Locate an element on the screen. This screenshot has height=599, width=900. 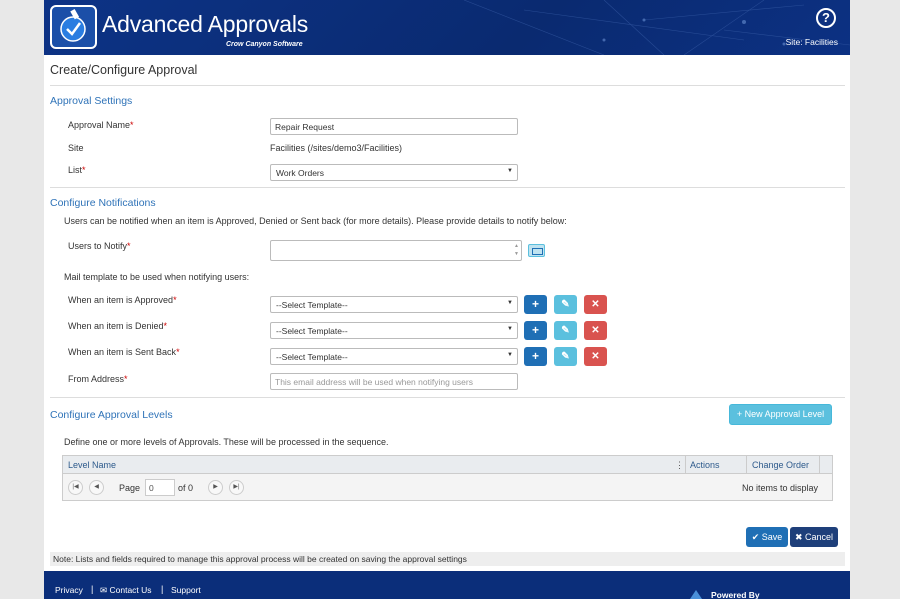
grid-header: Level Name ⋮ Actions Change Order is located at coordinates (447, 465).